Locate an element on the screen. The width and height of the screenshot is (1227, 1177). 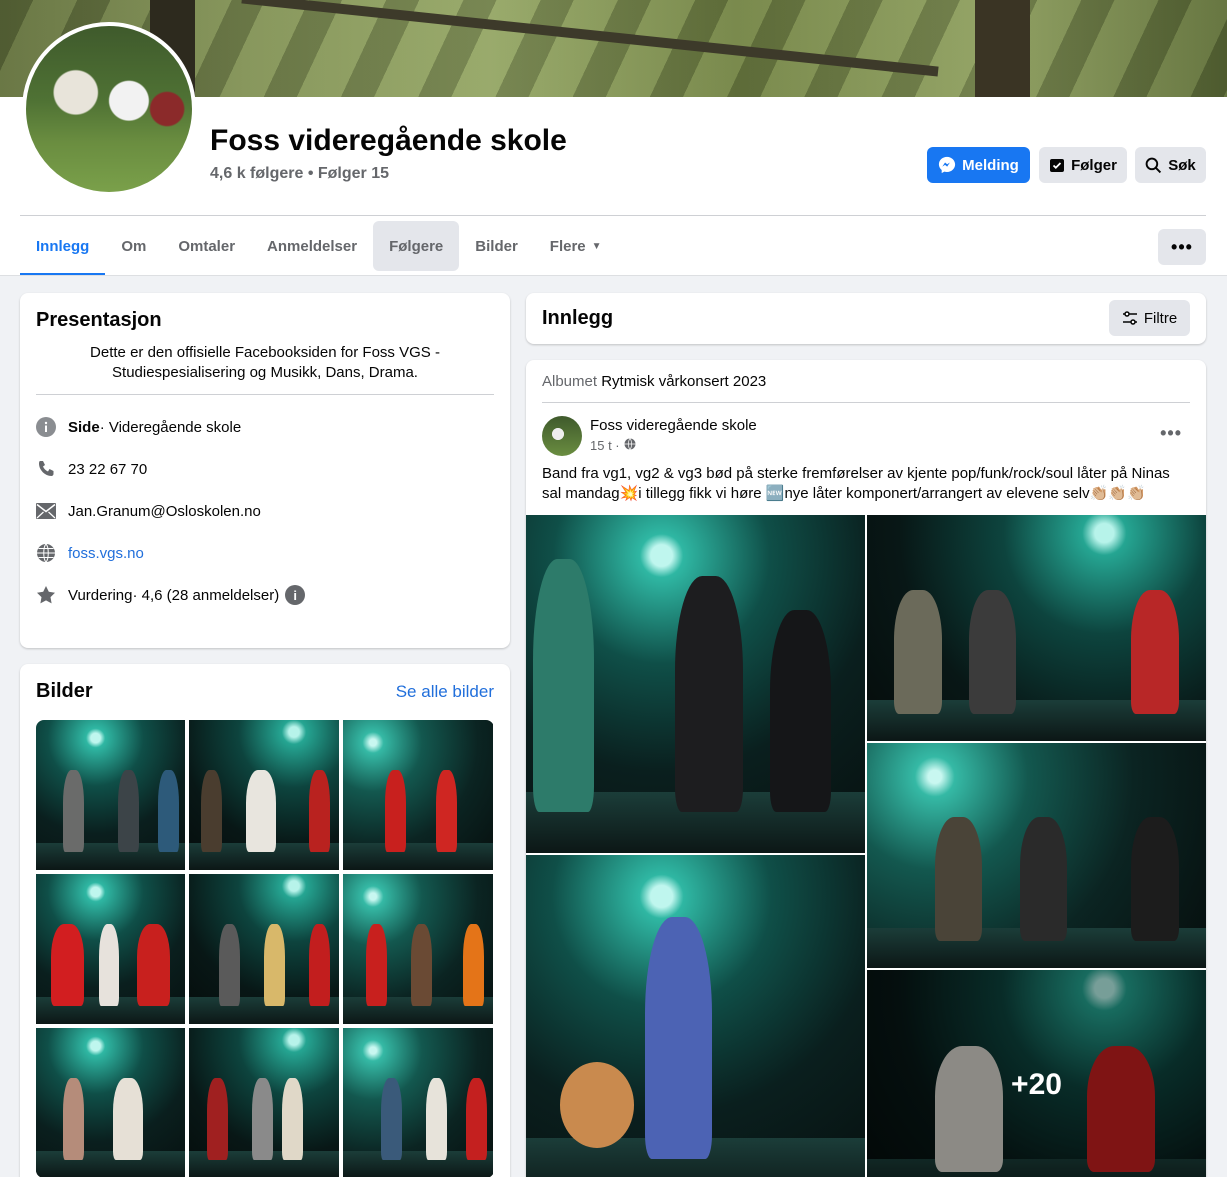
more-options-button: ••• is located at coordinates (1182, 247).